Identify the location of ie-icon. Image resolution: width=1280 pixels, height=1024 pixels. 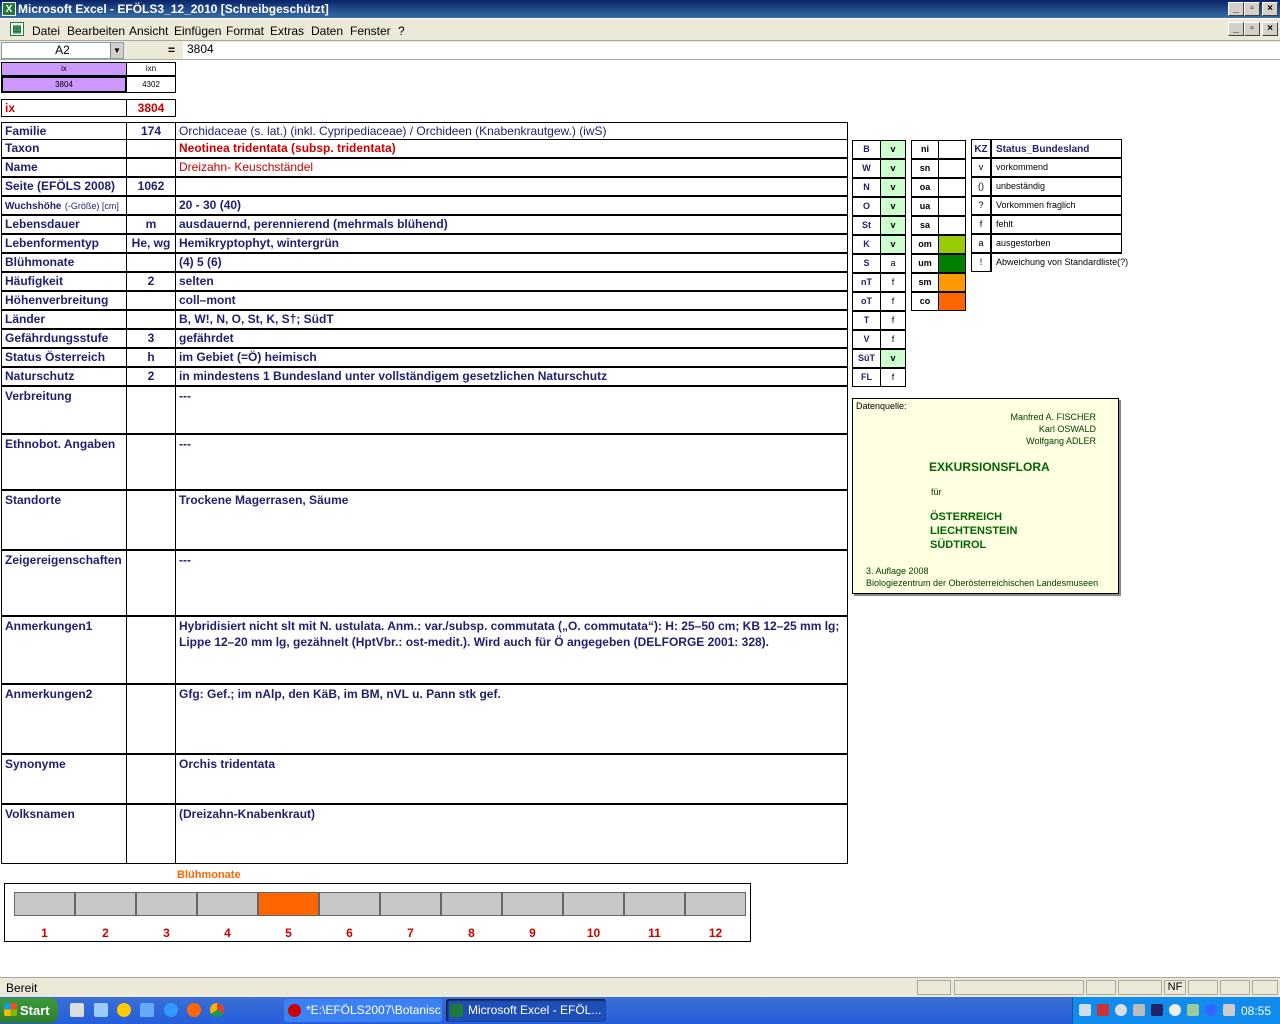
(171, 1010).